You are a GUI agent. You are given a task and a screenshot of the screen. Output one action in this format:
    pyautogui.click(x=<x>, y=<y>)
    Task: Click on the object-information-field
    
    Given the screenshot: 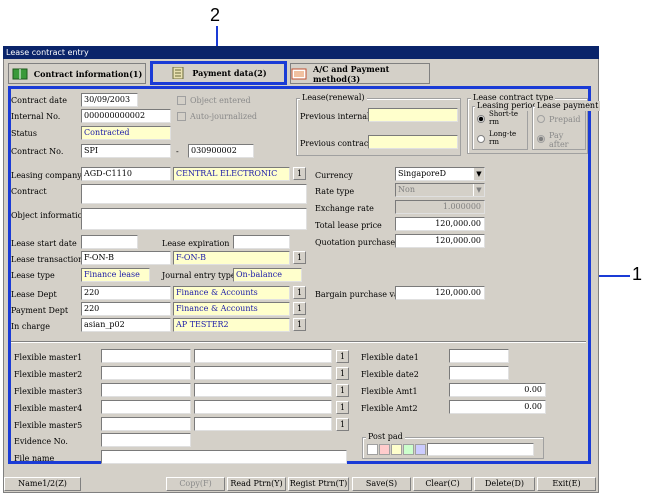 What is the action you would take?
    pyautogui.click(x=194, y=219)
    